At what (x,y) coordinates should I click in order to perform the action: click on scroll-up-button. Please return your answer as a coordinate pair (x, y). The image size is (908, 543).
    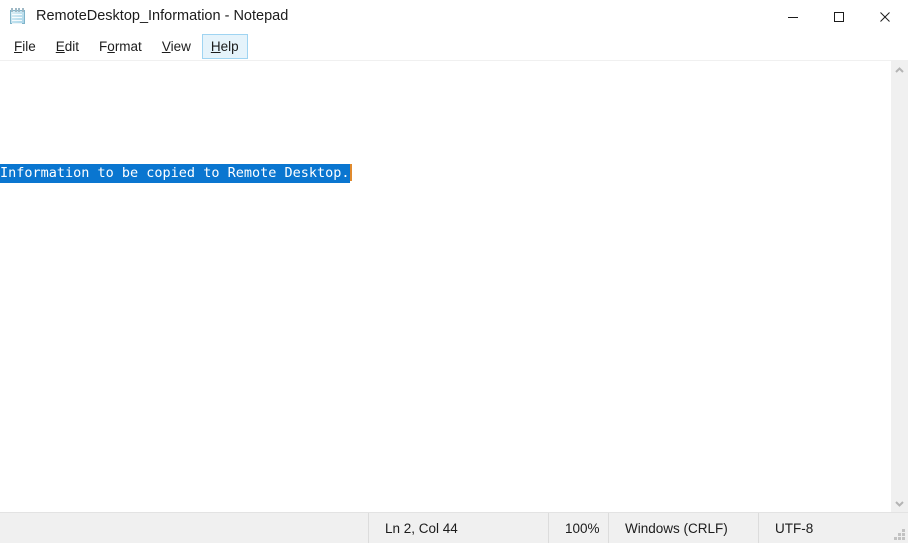
    Looking at the image, I should click on (899, 69).